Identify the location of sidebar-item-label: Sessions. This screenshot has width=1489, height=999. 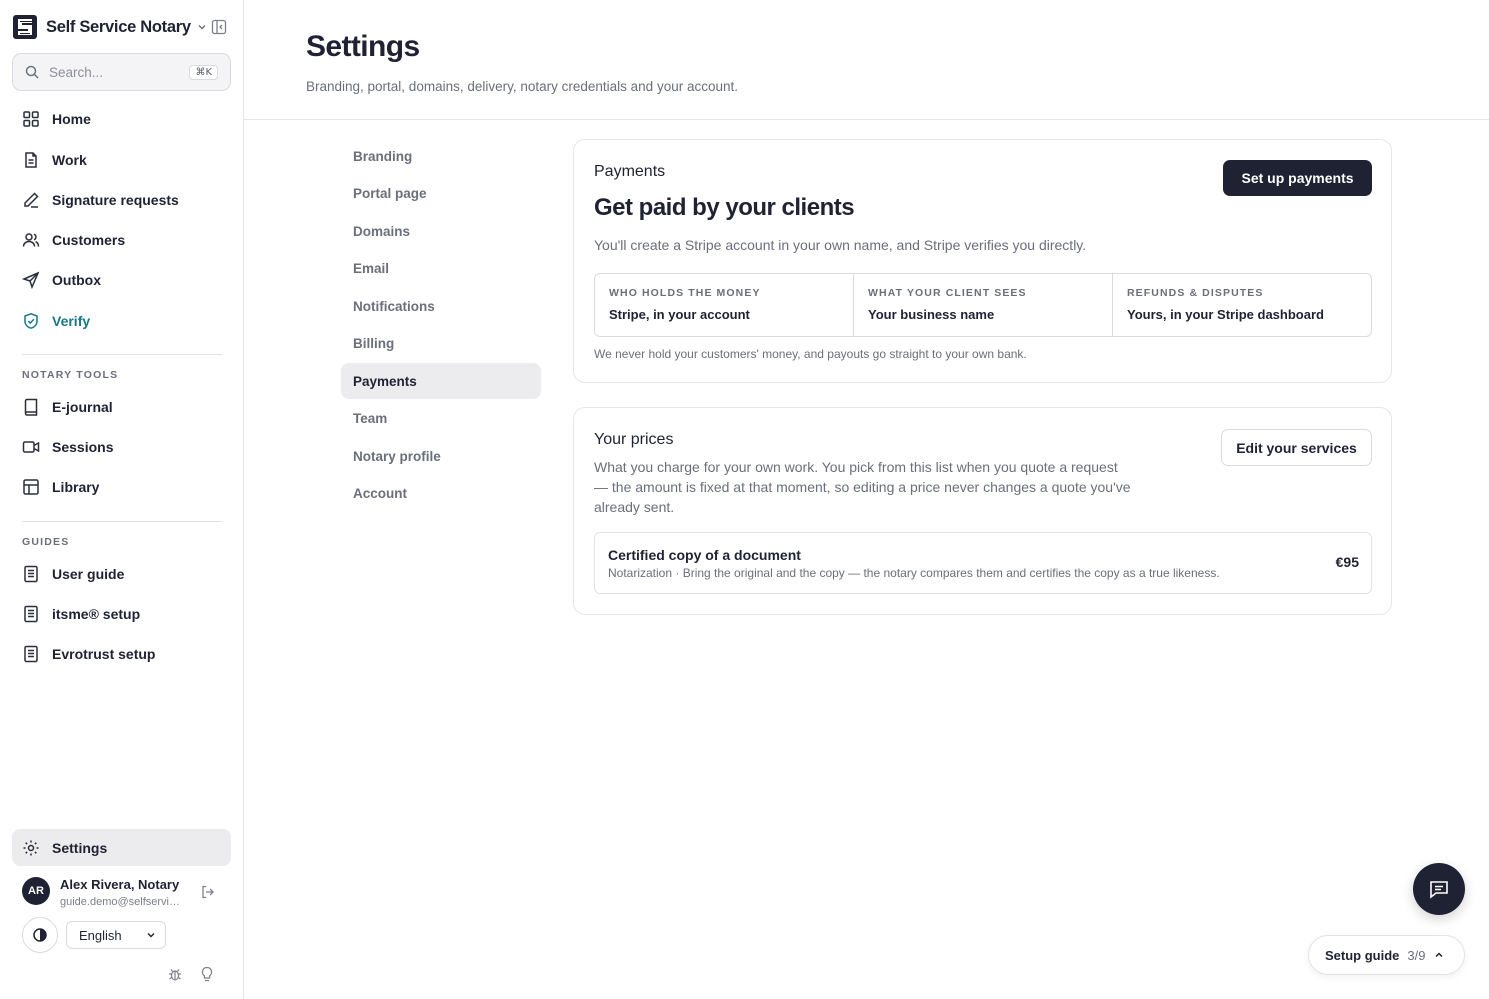
(83, 447).